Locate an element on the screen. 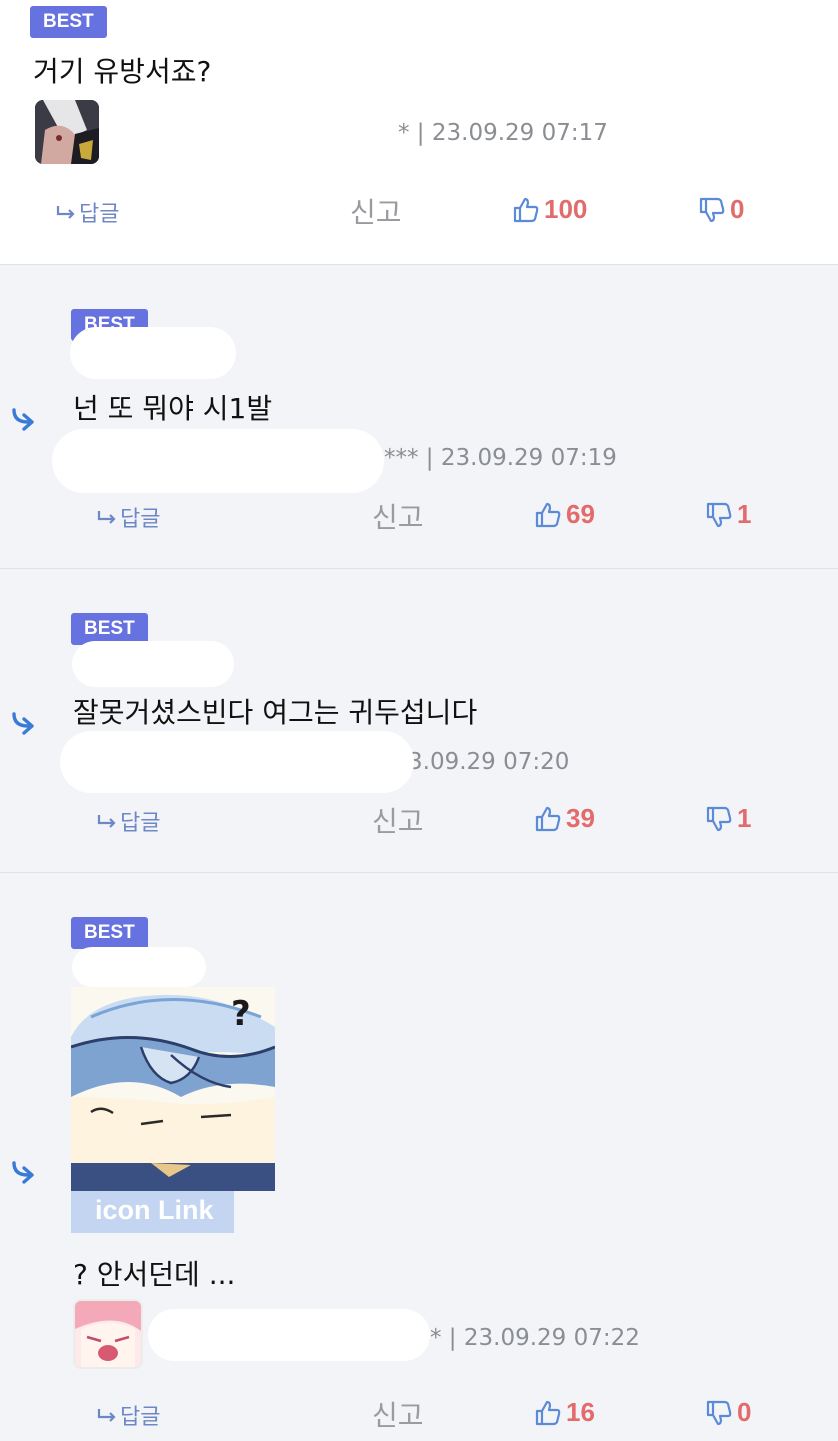  comment-meta: * | 23.09.29 07:17 is located at coordinates (503, 133).